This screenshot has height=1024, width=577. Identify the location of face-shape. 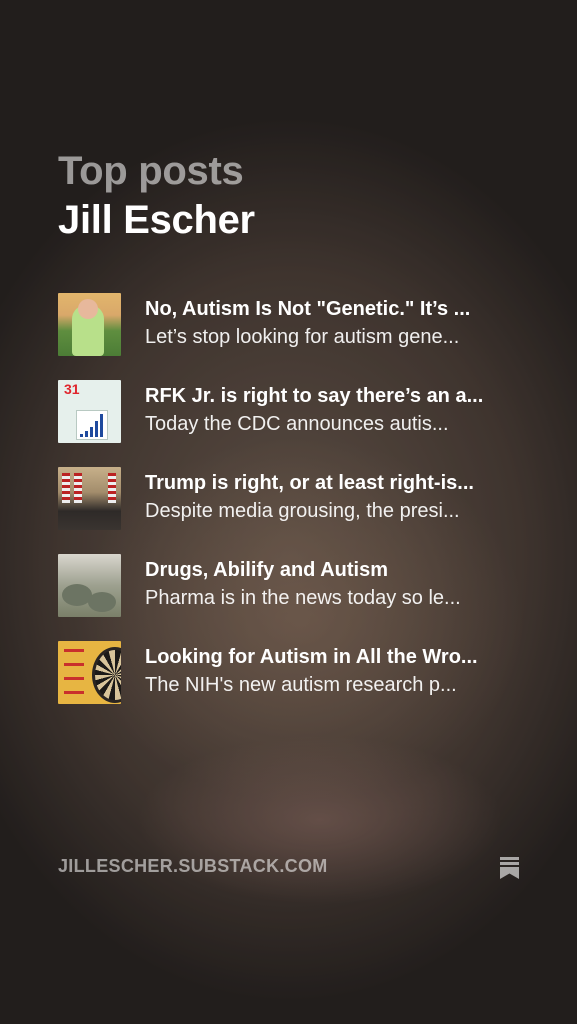
(88, 309).